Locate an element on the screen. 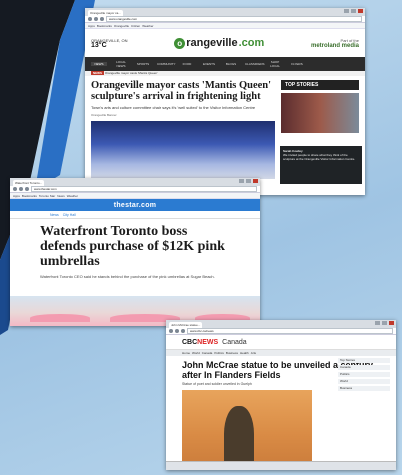  nav-item-local-news: LOCAL NEWS is located at coordinates (121, 64).